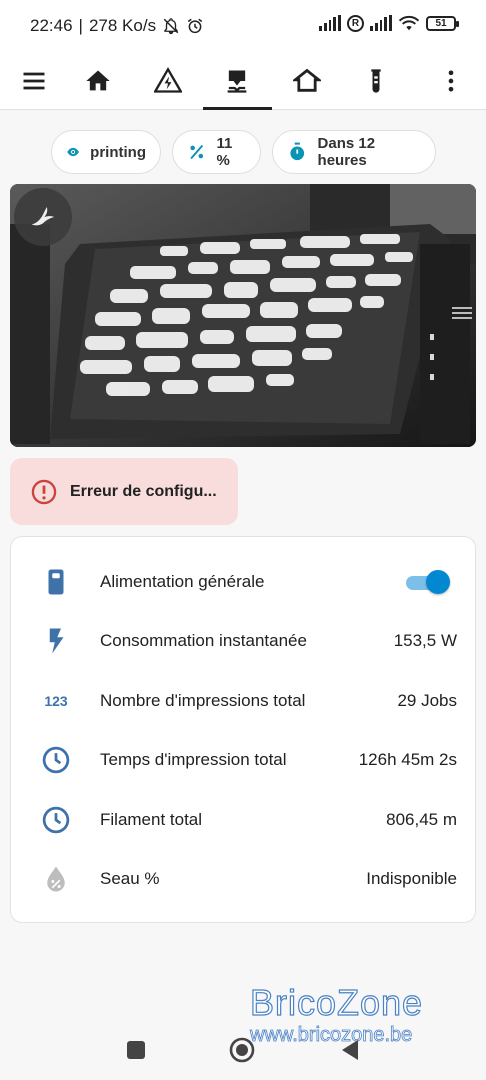 The width and height of the screenshot is (486, 1080). I want to click on status-speed: 278 Ko/s, so click(122, 25).